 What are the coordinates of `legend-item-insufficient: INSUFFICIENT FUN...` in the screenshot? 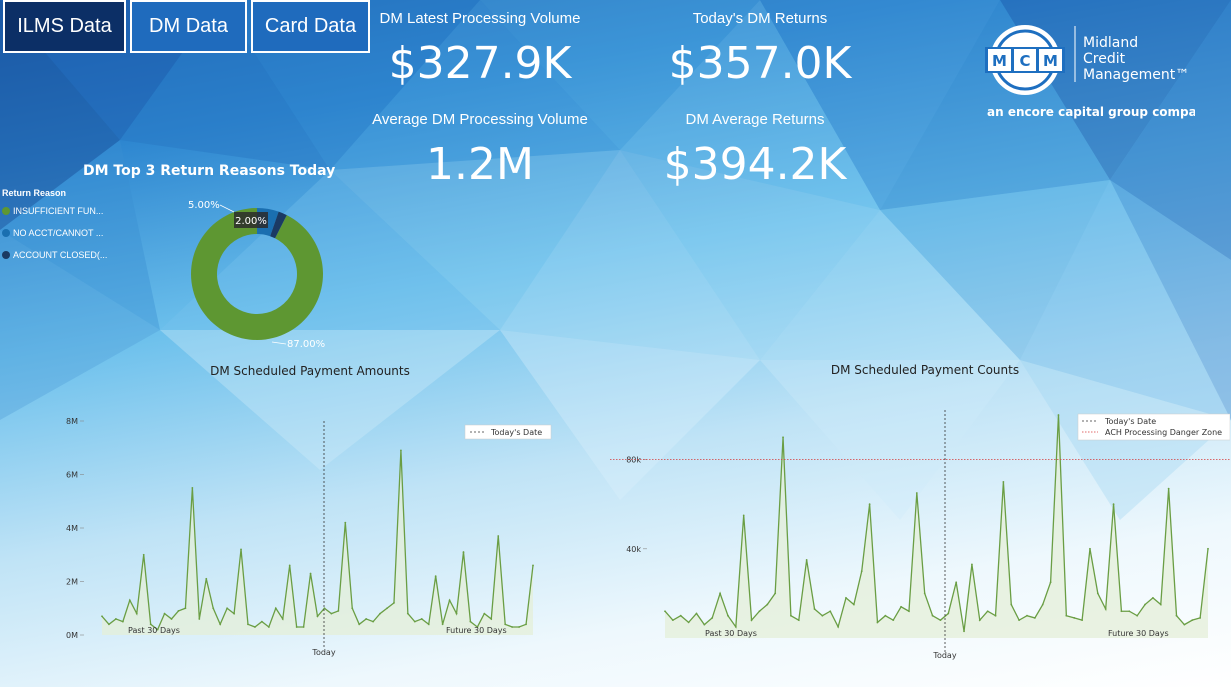 It's located at (52, 211).